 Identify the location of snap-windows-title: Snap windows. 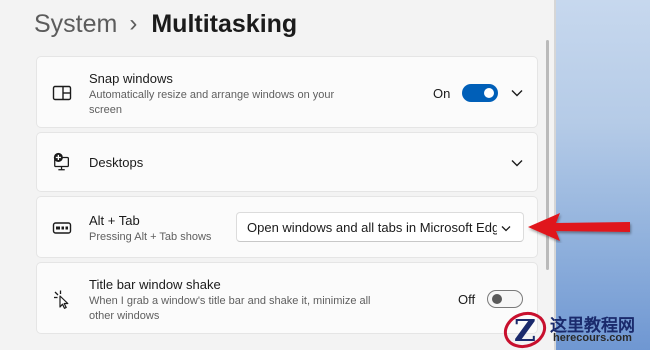
(131, 78).